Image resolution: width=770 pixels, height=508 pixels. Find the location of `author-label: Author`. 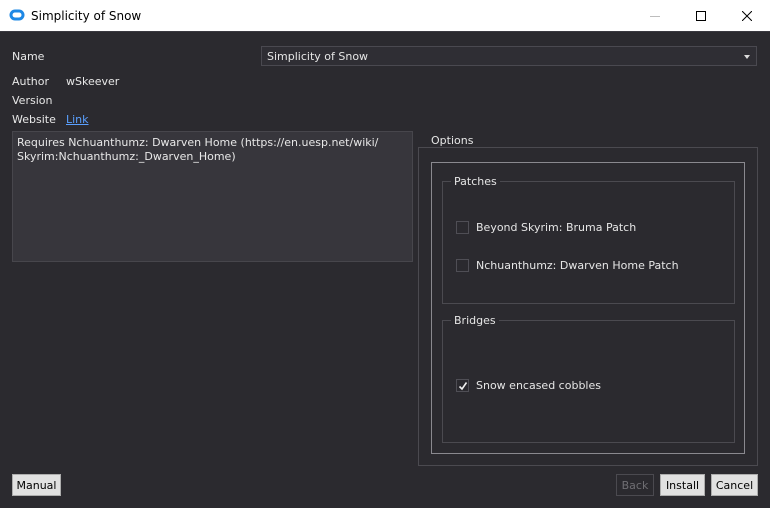

author-label: Author is located at coordinates (31, 81).